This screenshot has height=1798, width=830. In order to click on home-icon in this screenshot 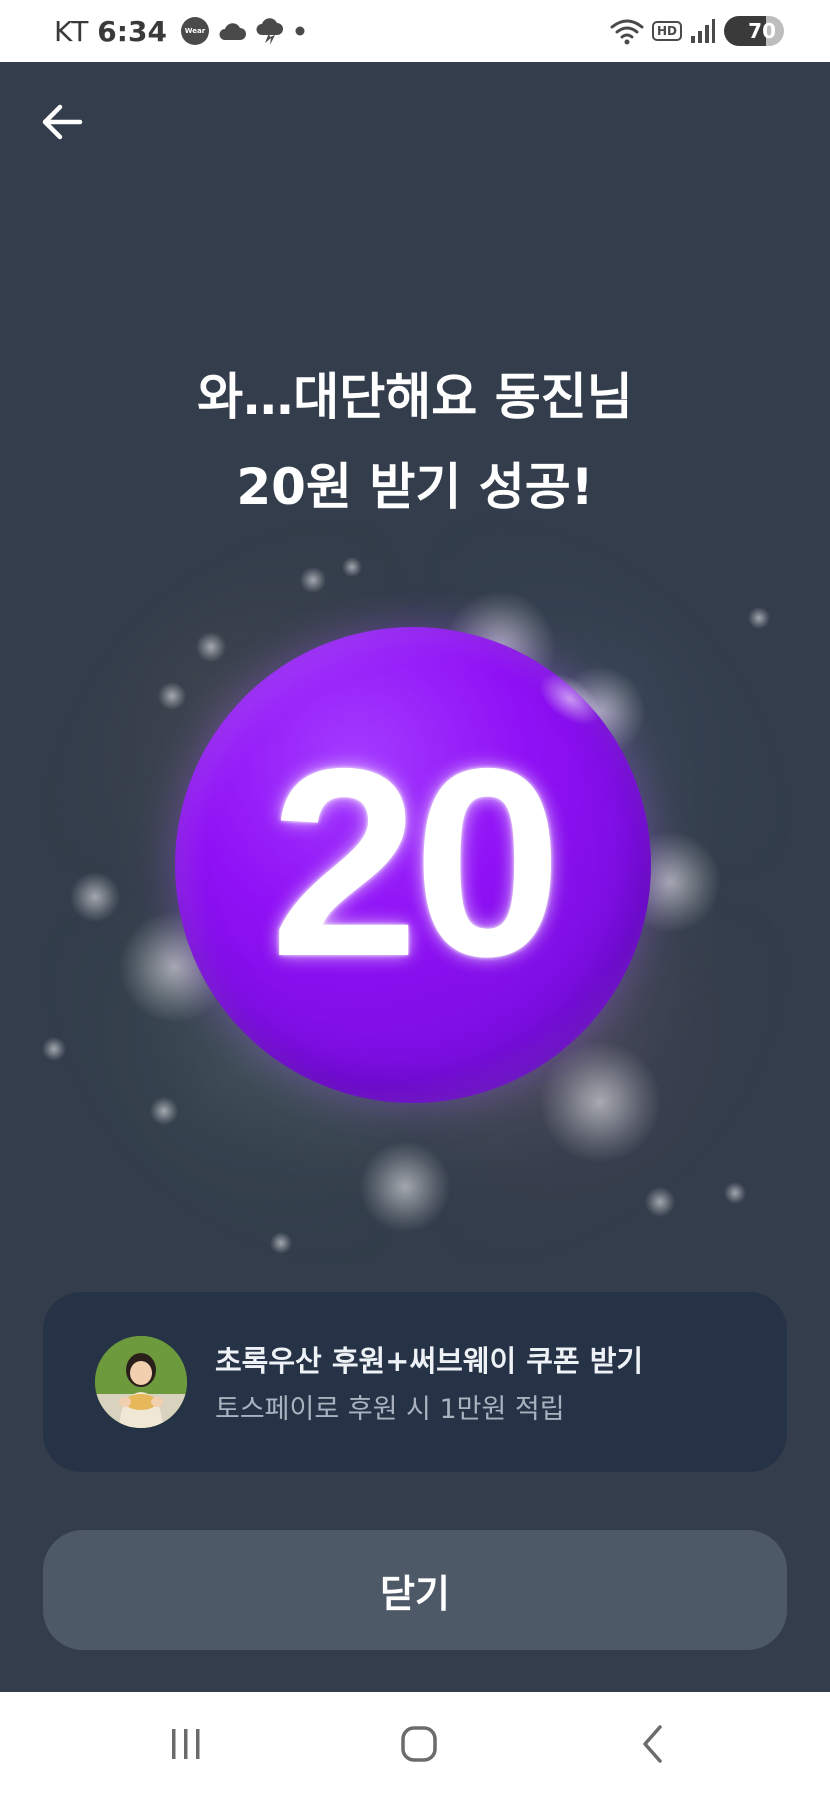, I will do `click(419, 1744)`.